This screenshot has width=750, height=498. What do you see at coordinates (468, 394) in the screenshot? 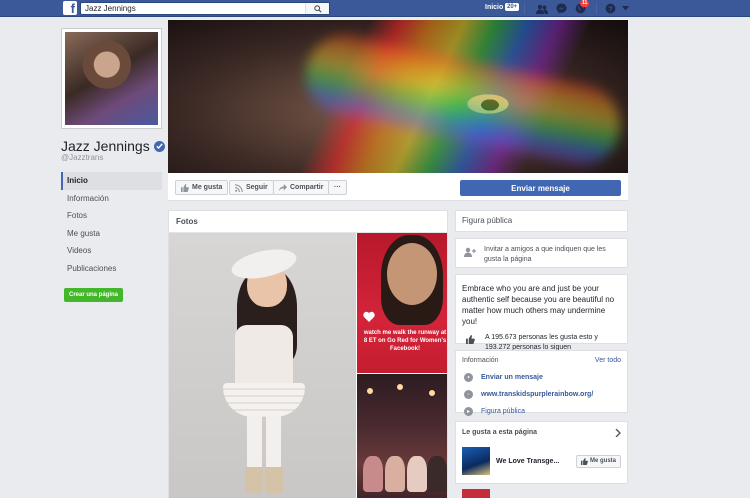
I see `globe-icon: ◦` at bounding box center [468, 394].